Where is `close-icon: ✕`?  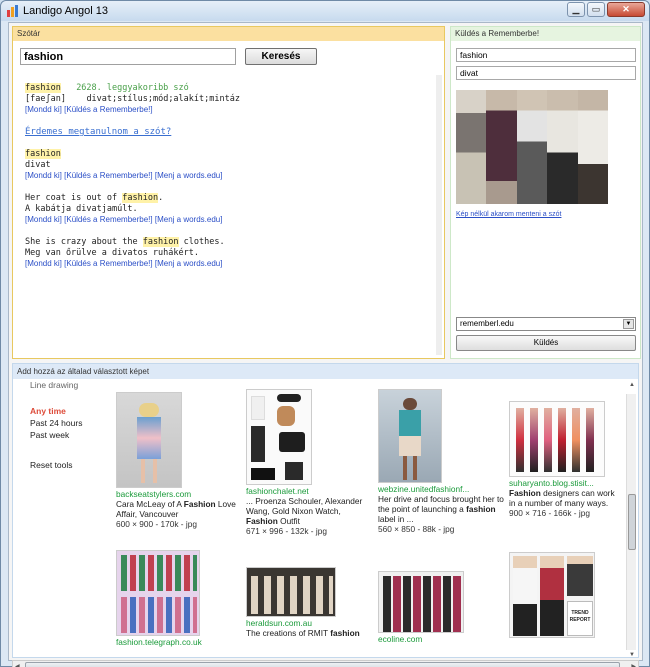
close-icon: ✕ is located at coordinates (626, 9).